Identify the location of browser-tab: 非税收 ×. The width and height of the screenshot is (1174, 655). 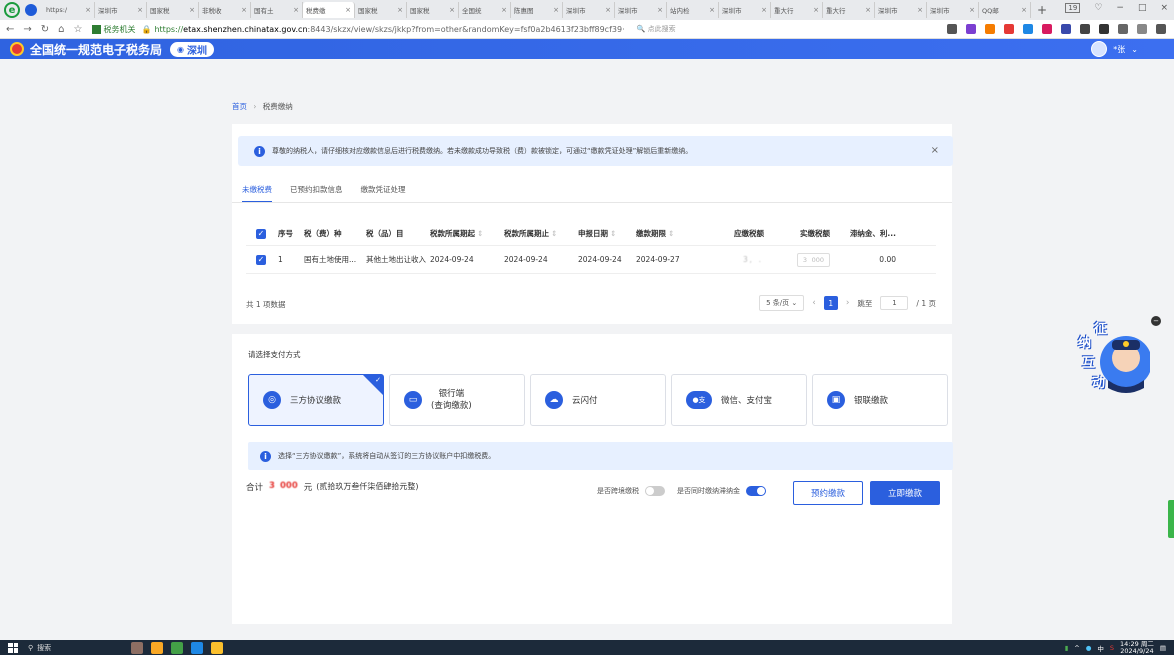
(225, 10).